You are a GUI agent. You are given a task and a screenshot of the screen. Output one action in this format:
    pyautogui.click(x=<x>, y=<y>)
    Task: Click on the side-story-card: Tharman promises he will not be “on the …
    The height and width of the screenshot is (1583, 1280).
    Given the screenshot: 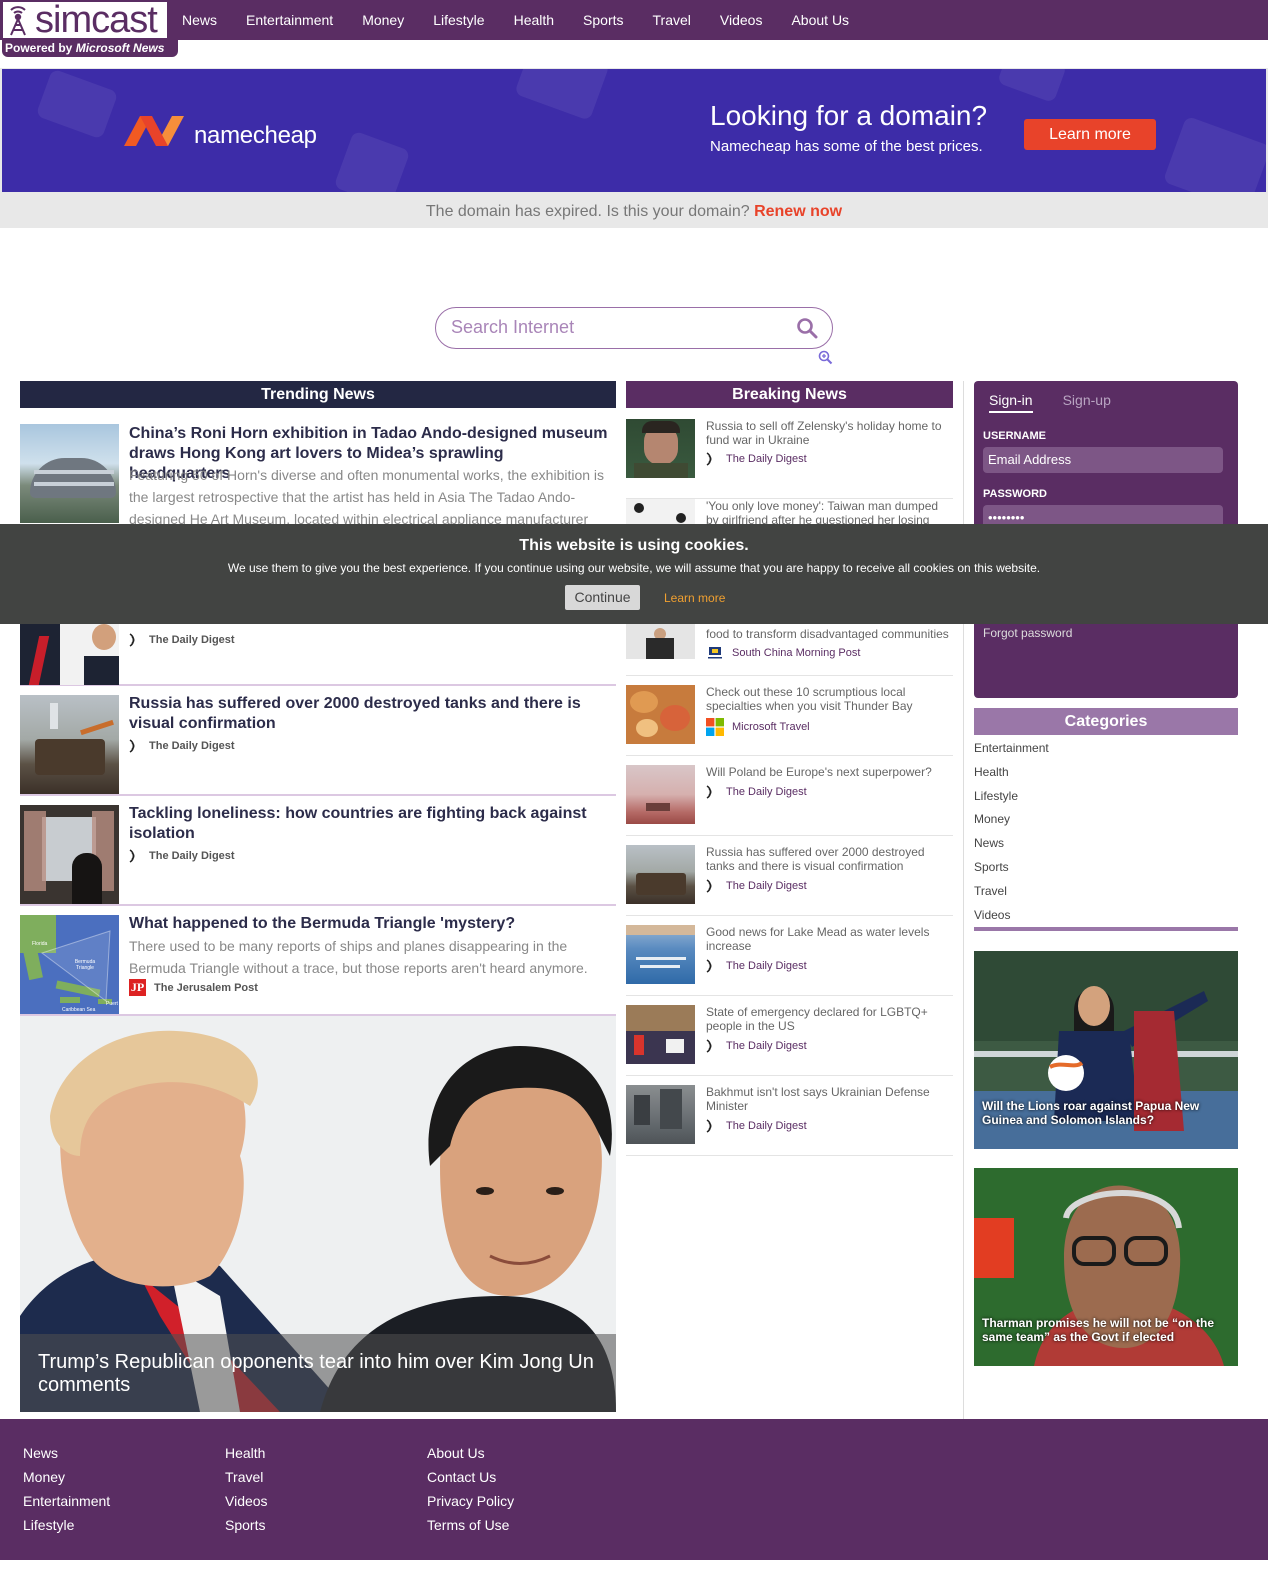 What is the action you would take?
    pyautogui.click(x=1106, y=1267)
    